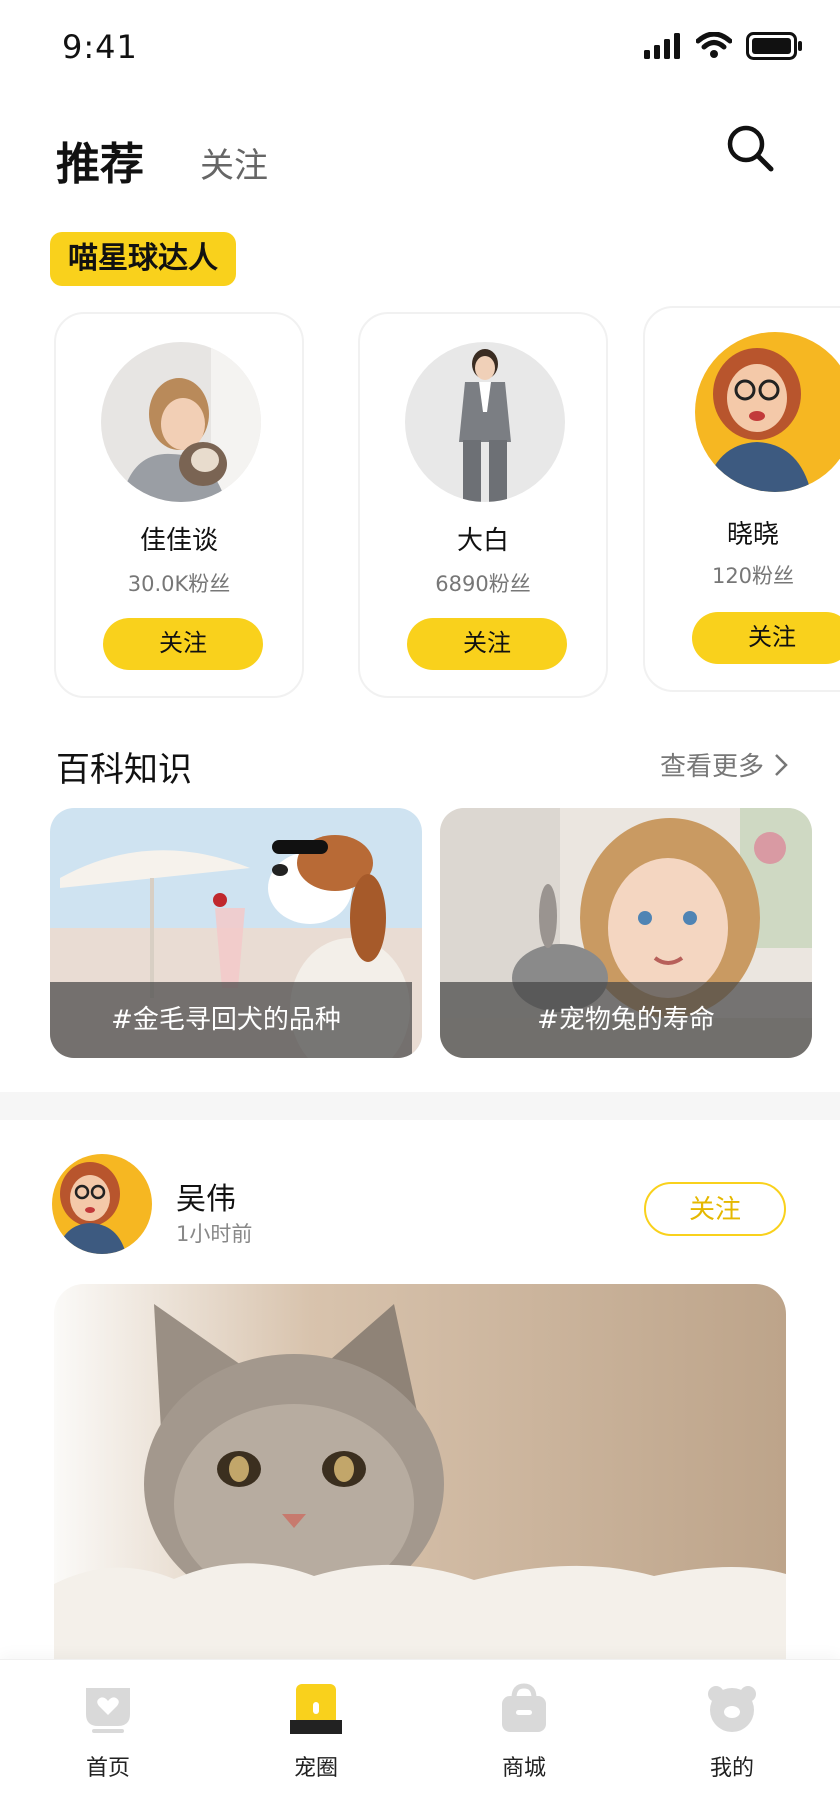 This screenshot has height=1819, width=840. I want to click on post-timestamp: 1小时前, so click(214, 1234).